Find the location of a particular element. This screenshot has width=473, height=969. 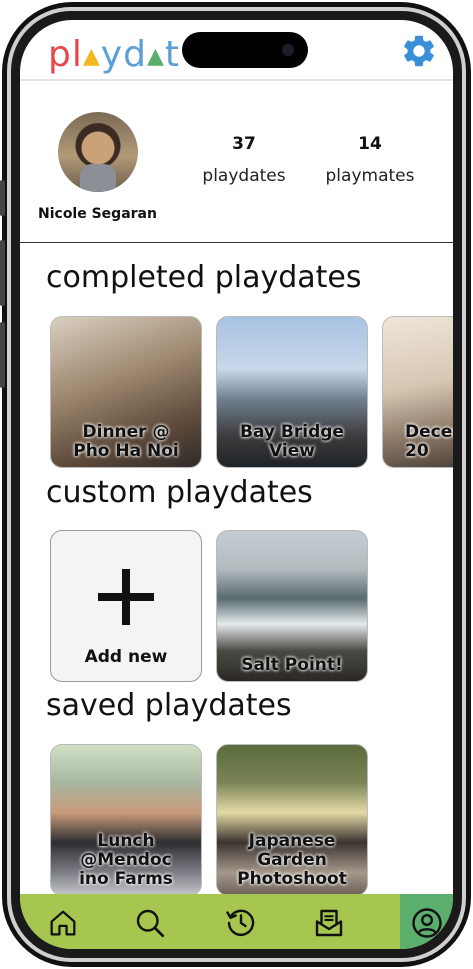

custom-section-title: custom playdates is located at coordinates (179, 492).